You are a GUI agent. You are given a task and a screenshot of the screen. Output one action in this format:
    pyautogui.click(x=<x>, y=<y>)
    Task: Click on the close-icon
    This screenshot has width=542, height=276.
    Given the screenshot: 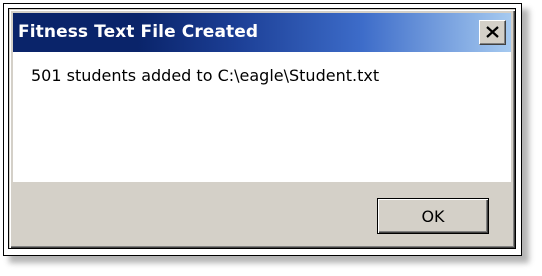 What is the action you would take?
    pyautogui.click(x=492, y=32)
    